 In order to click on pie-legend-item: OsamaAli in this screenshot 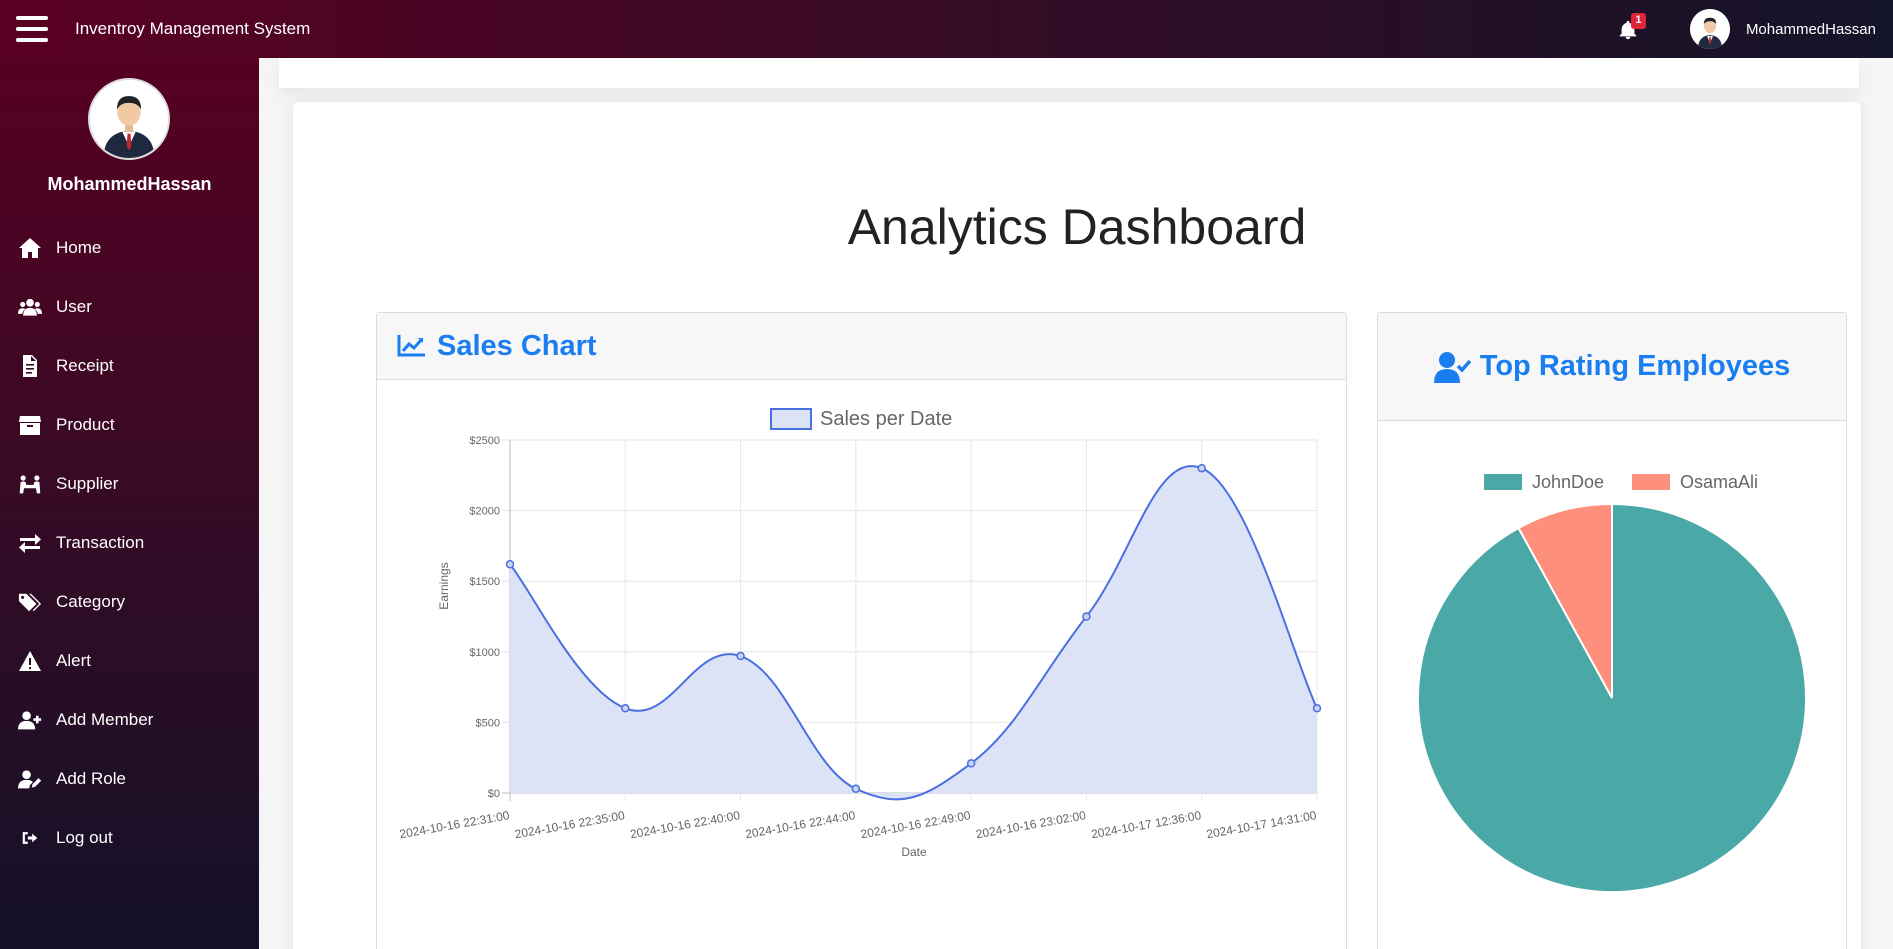, I will do `click(1695, 482)`.